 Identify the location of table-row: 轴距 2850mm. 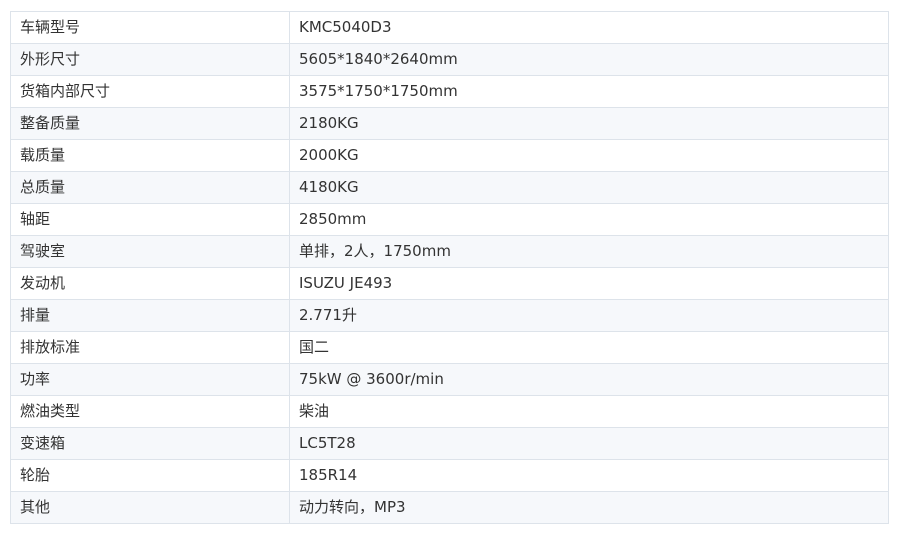
(449, 219).